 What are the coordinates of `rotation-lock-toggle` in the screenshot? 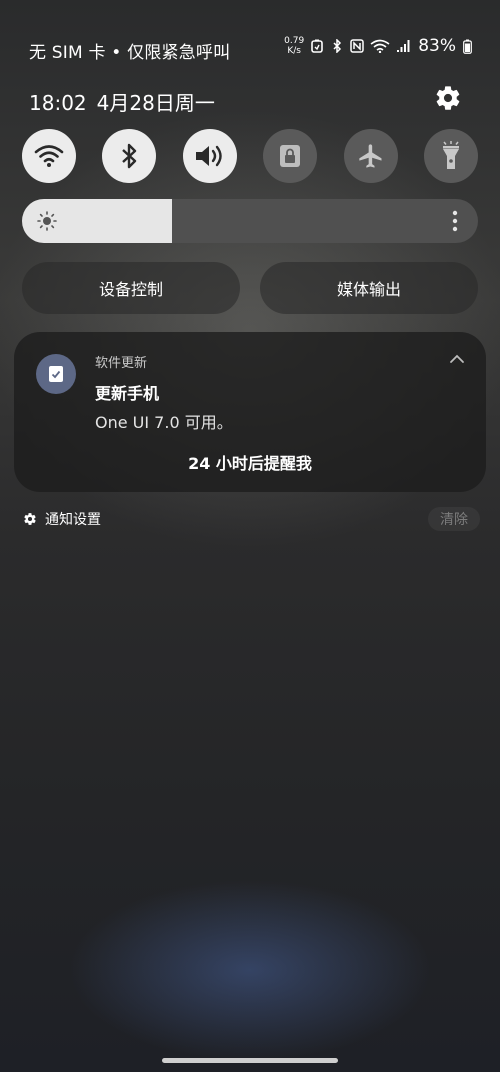 It's located at (290, 156).